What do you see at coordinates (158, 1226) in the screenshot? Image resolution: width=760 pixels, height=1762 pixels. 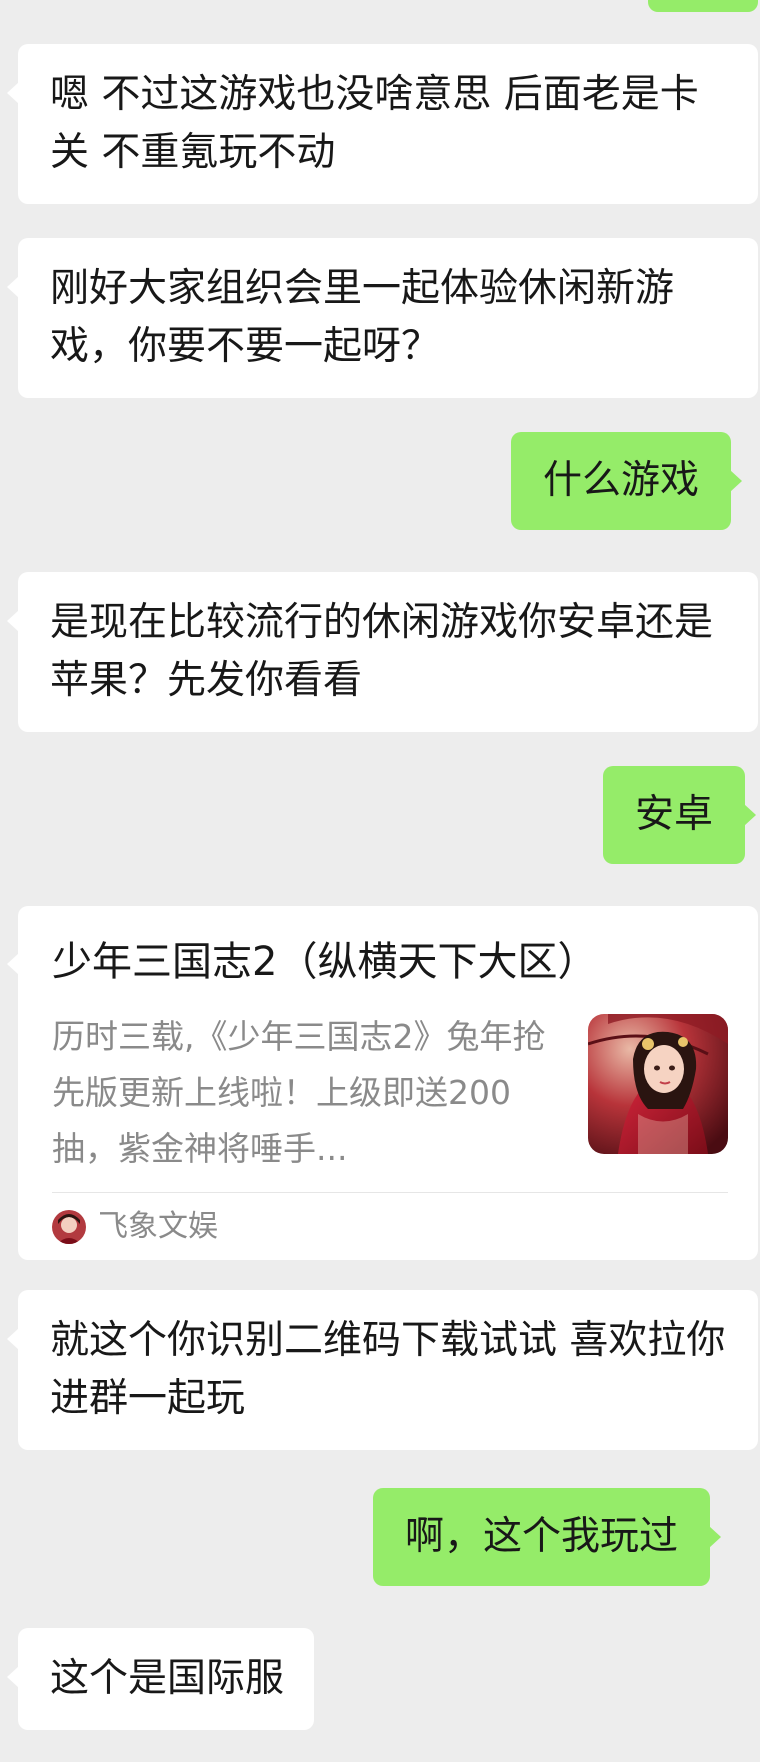 I see `source-name: 飞象文娱` at bounding box center [158, 1226].